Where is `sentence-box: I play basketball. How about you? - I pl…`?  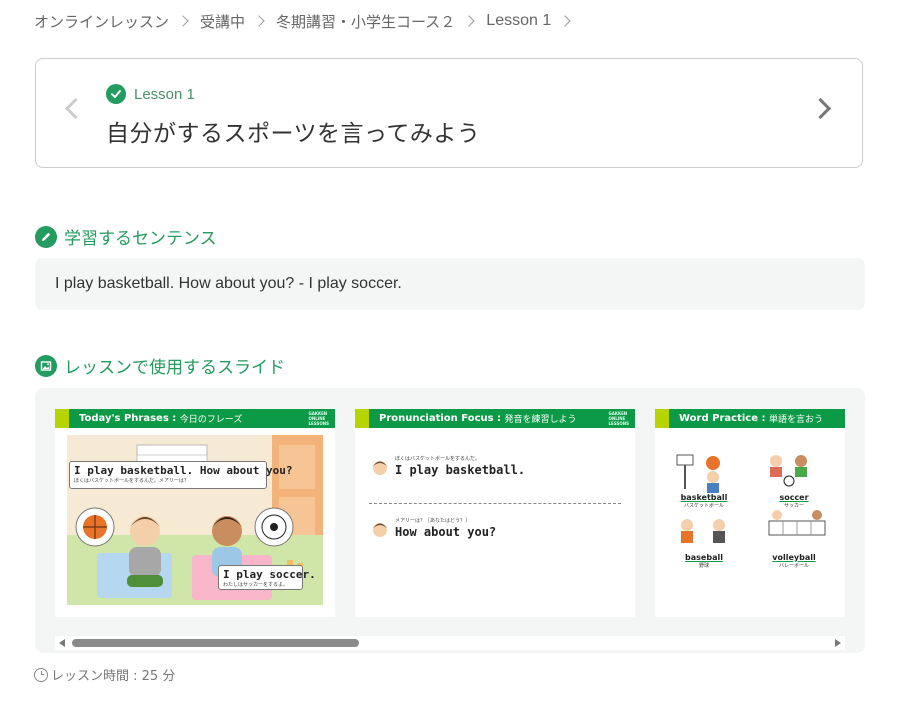 sentence-box: I play basketball. How about you? - I pl… is located at coordinates (450, 284).